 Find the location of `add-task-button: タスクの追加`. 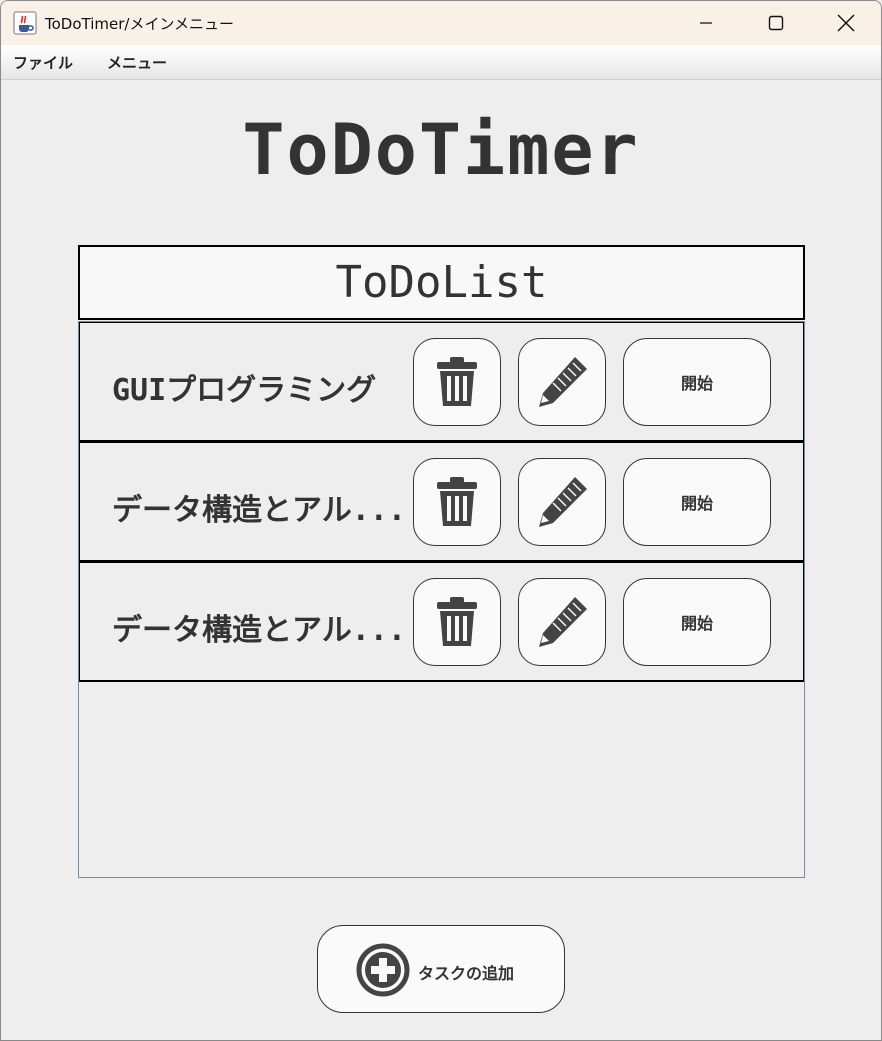

add-task-button: タスクの追加 is located at coordinates (441, 969).